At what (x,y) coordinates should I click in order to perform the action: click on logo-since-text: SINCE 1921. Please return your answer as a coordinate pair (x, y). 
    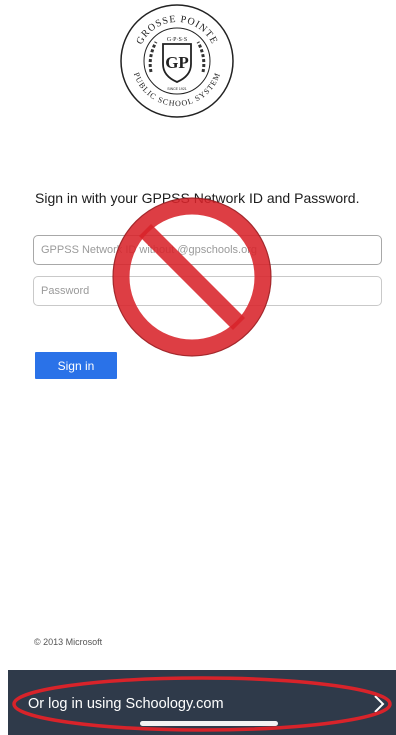
    Looking at the image, I should click on (177, 89).